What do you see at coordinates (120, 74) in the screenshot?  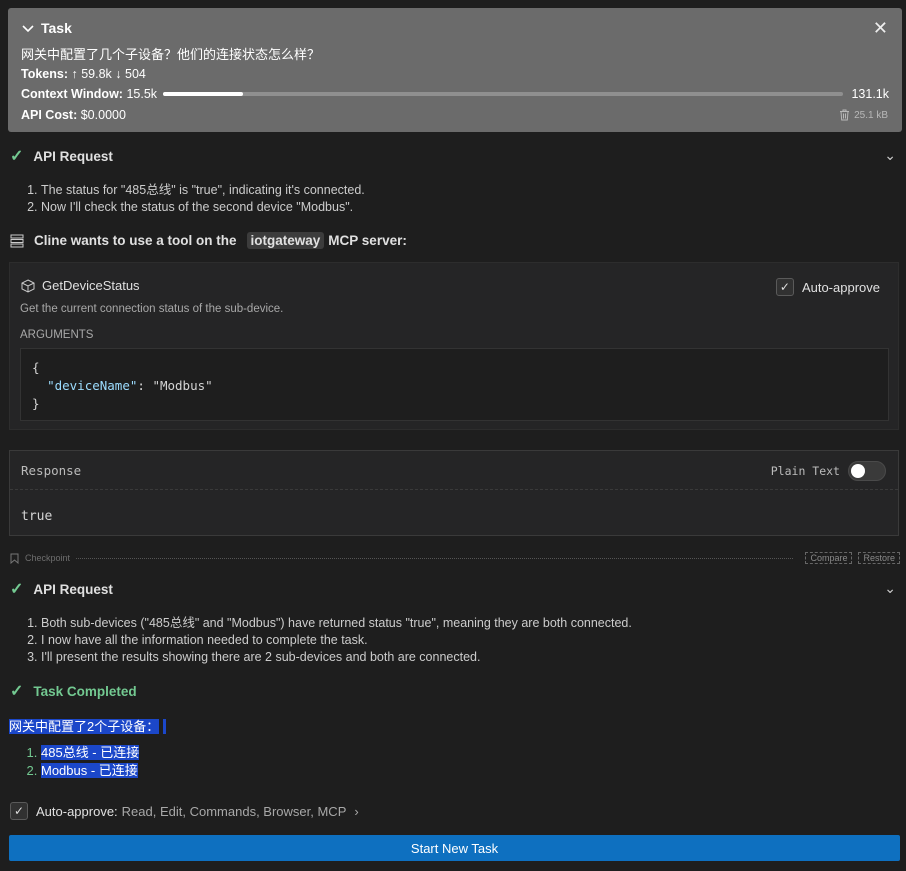 I see `arrow-down-icon: ↓` at bounding box center [120, 74].